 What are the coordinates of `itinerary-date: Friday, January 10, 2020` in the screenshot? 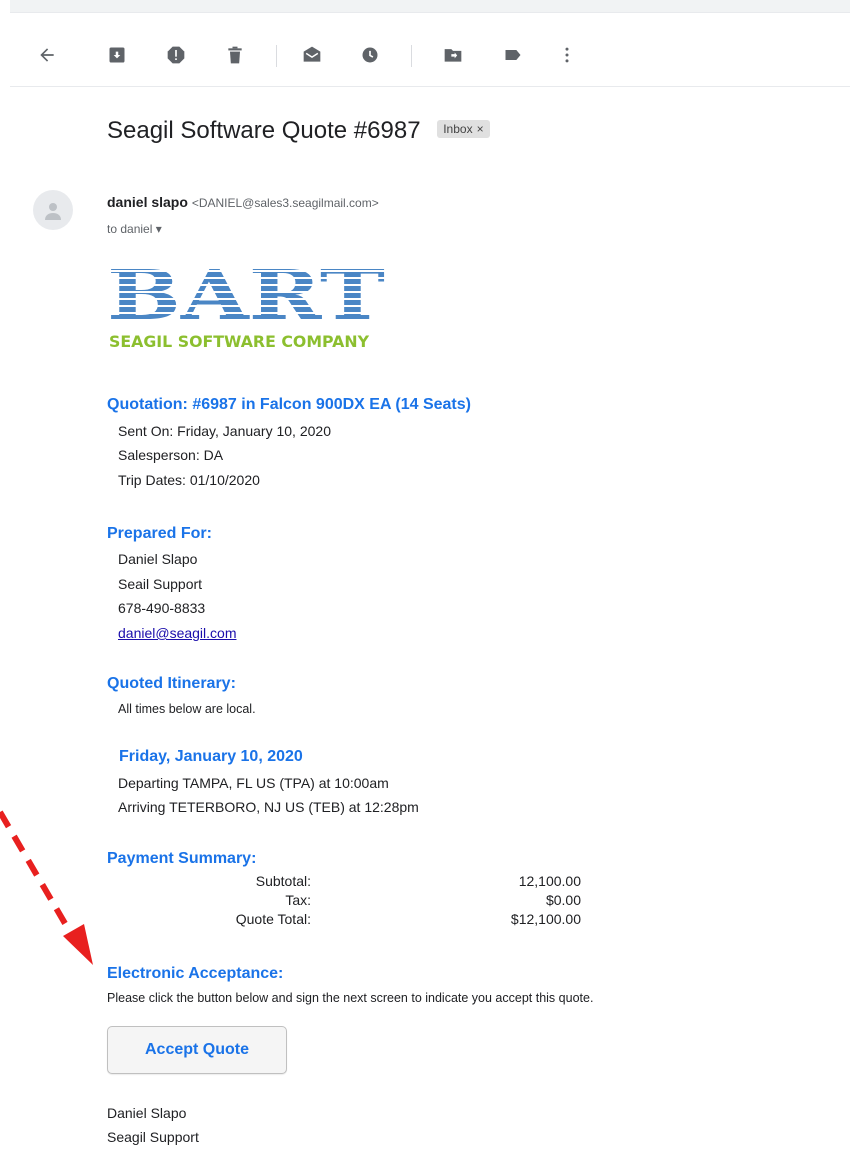 It's located at (211, 756).